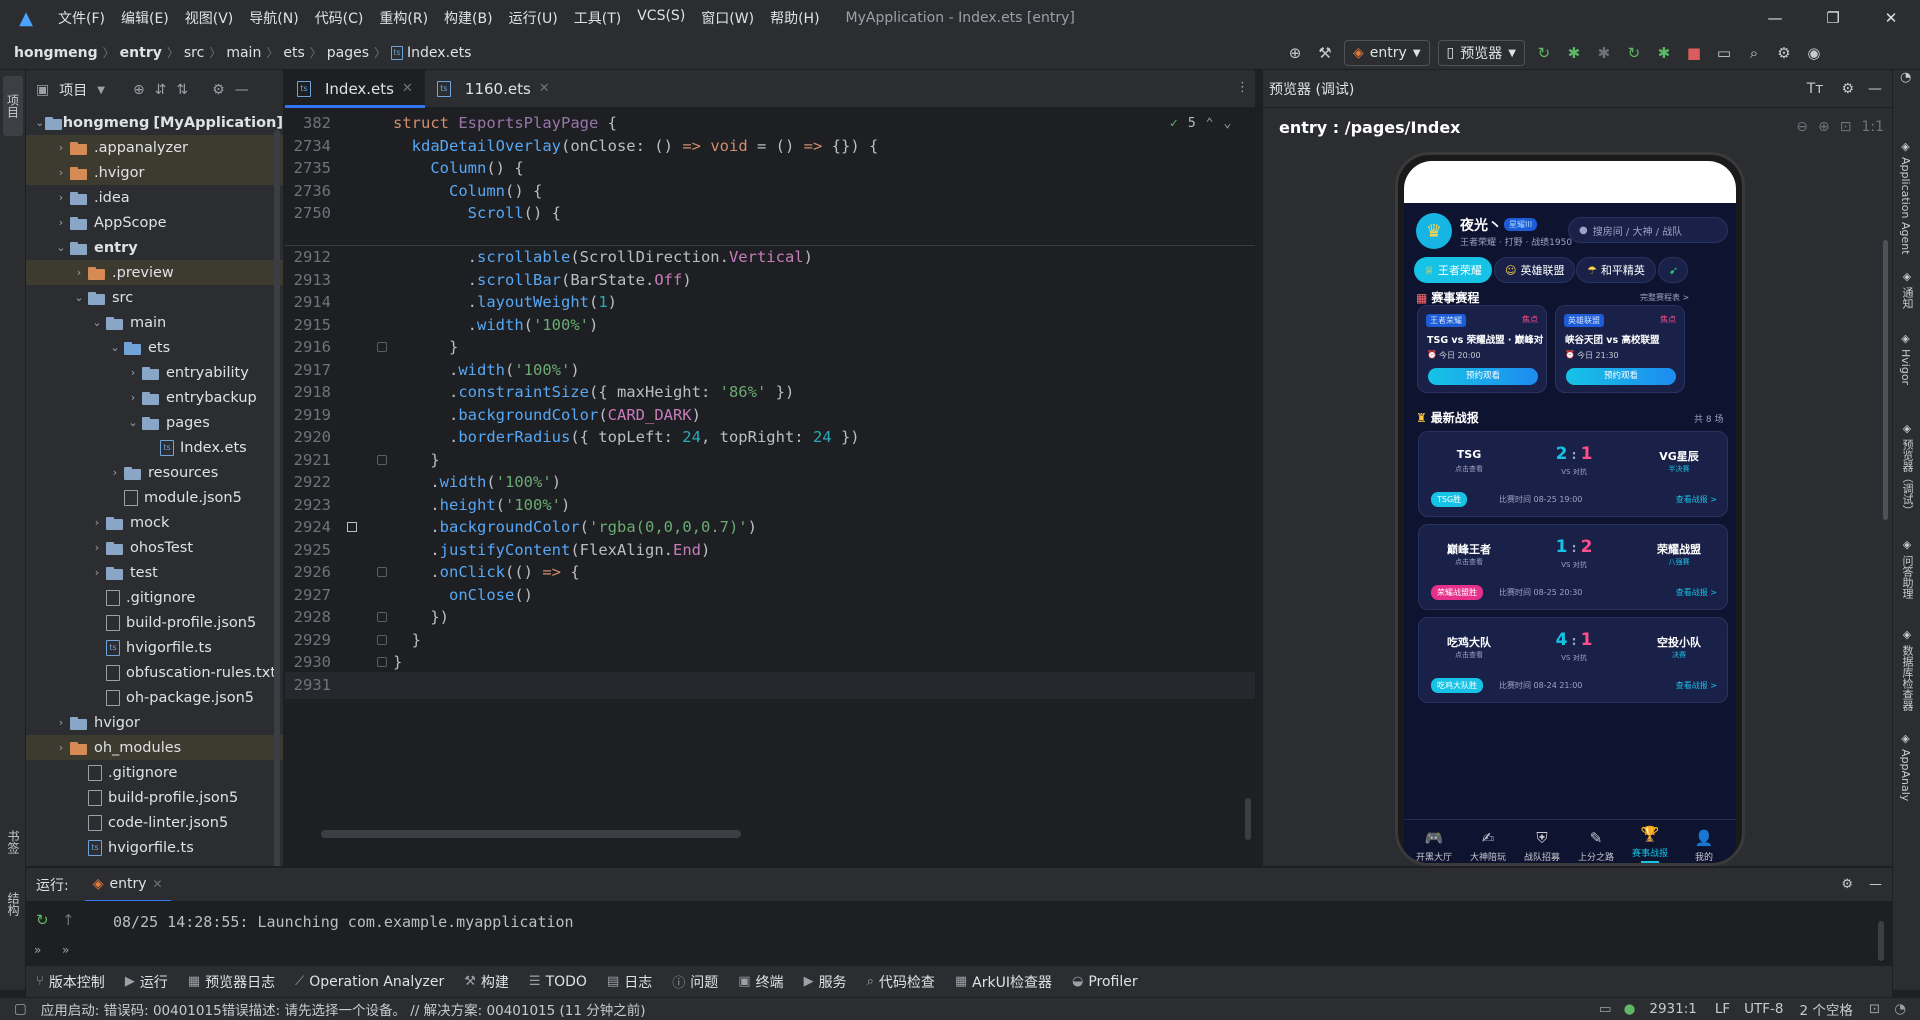 The width and height of the screenshot is (1920, 1020). I want to click on tree-item: › .hvigor, so click(154, 172).